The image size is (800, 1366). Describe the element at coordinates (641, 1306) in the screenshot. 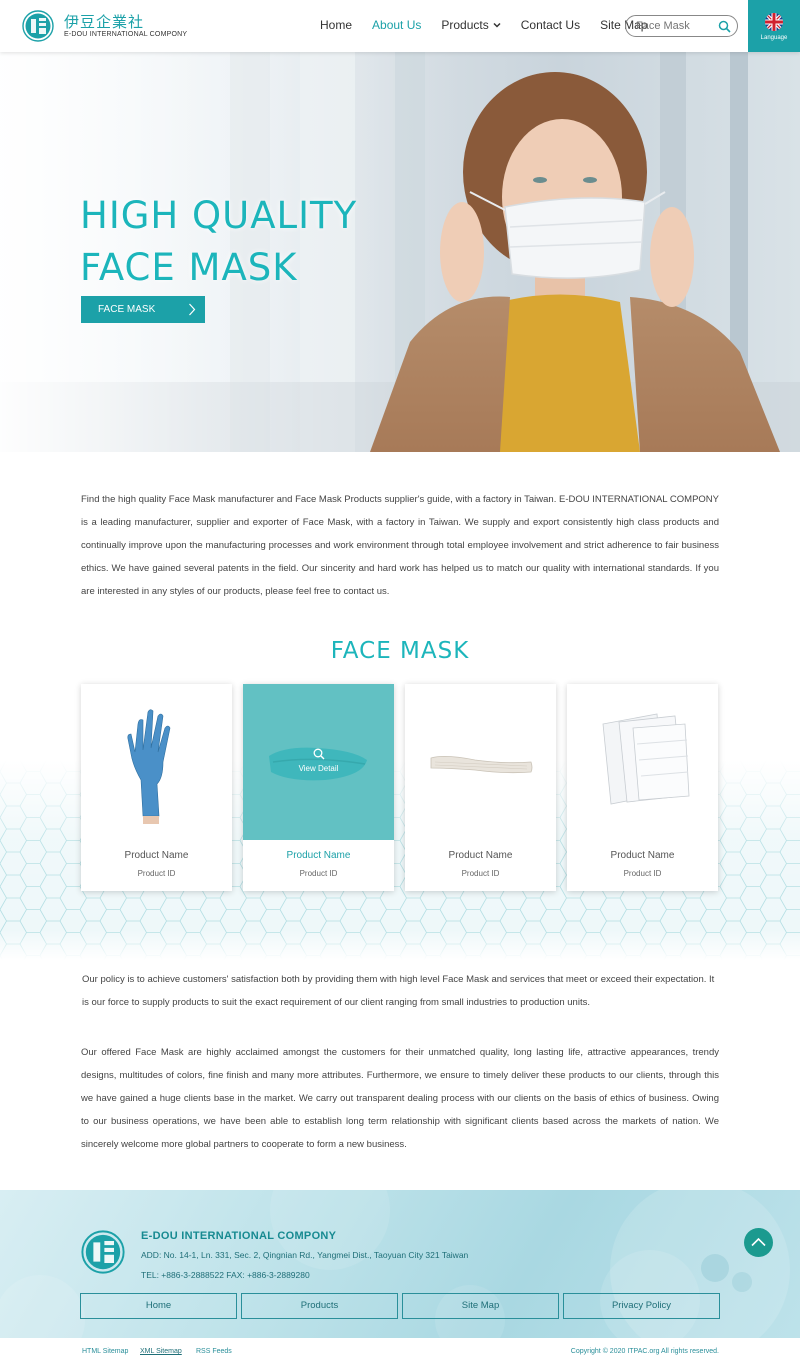

I see `footer-link-privacy-policy: Privacy Policy` at that location.